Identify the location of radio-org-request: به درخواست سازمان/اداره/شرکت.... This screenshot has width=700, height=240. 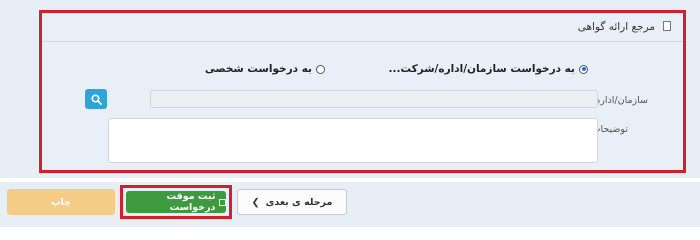
(488, 69).